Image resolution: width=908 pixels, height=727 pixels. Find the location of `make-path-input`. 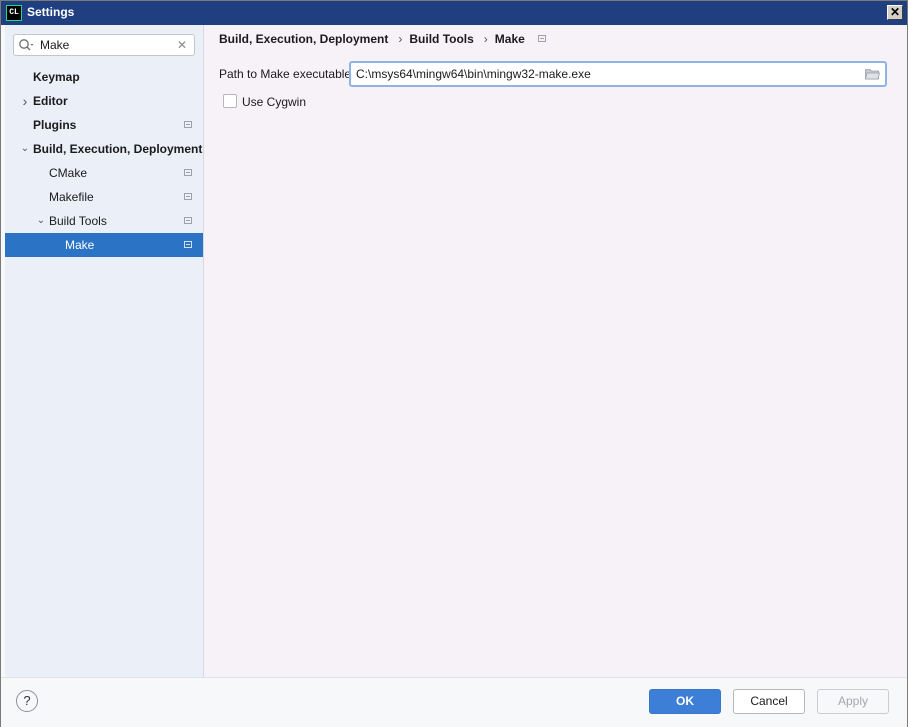

make-path-input is located at coordinates (606, 74).